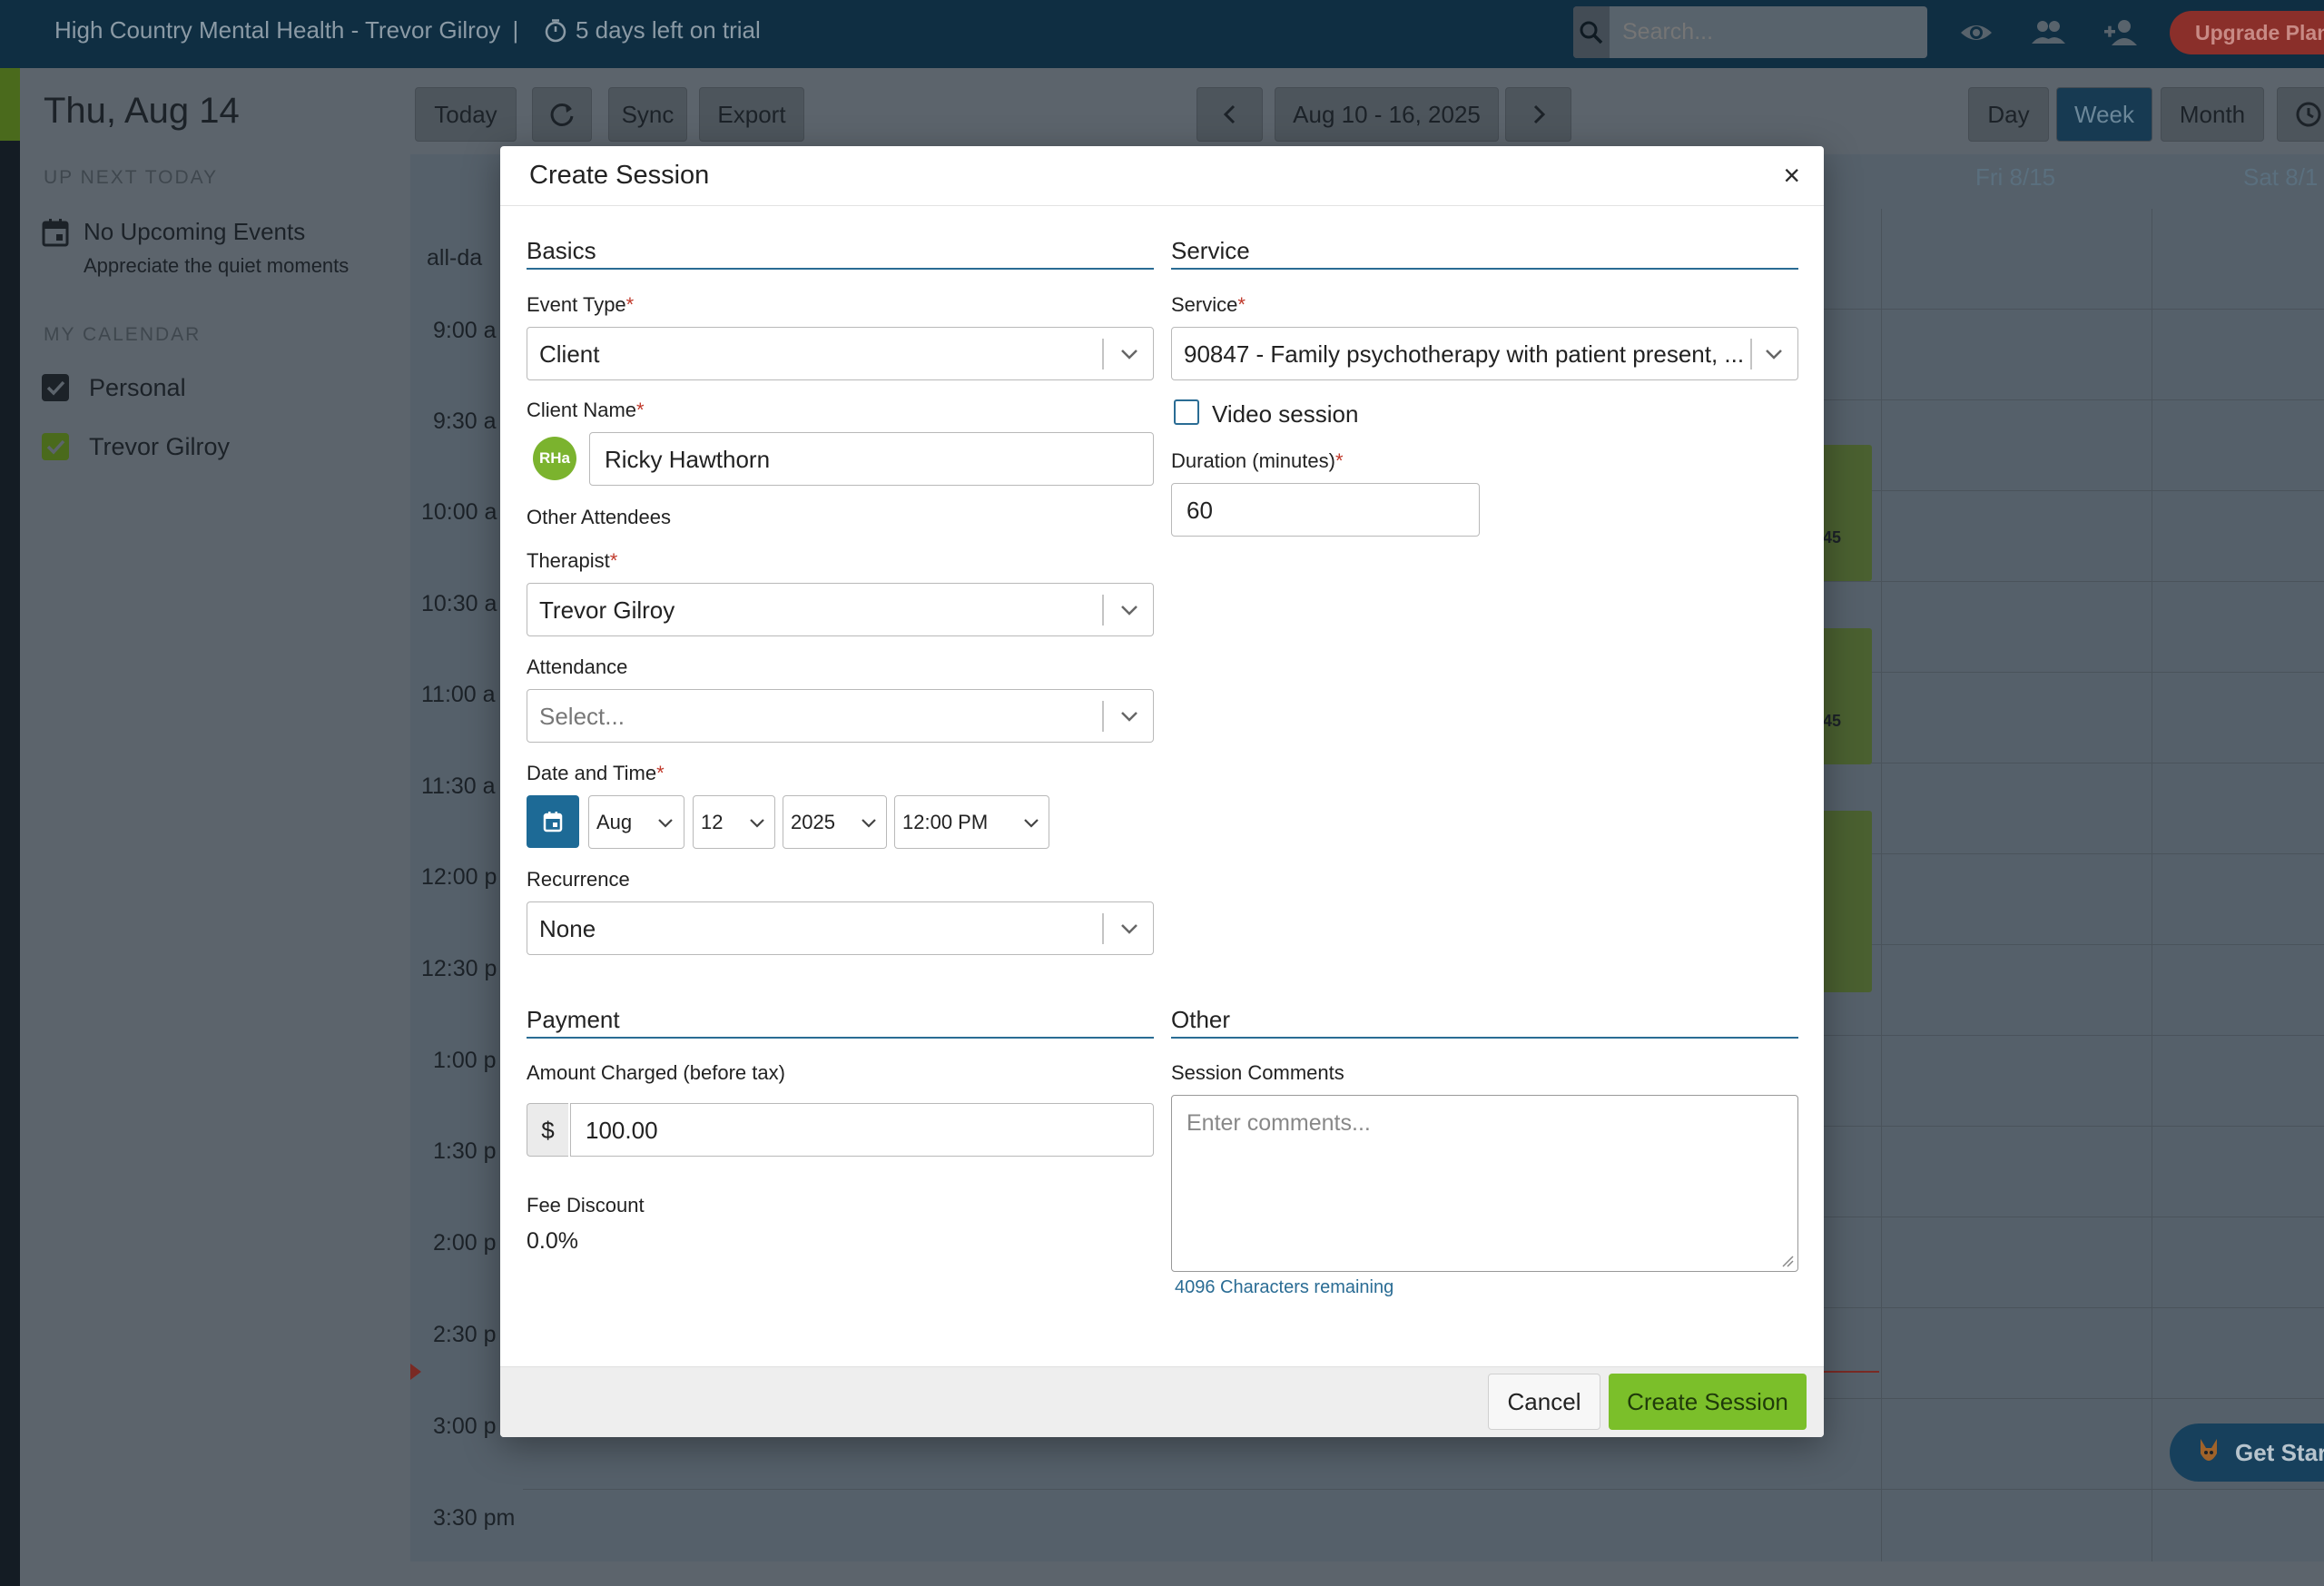 The image size is (2324, 1586). What do you see at coordinates (945, 822) in the screenshot?
I see `time-value: 12:00 PM` at bounding box center [945, 822].